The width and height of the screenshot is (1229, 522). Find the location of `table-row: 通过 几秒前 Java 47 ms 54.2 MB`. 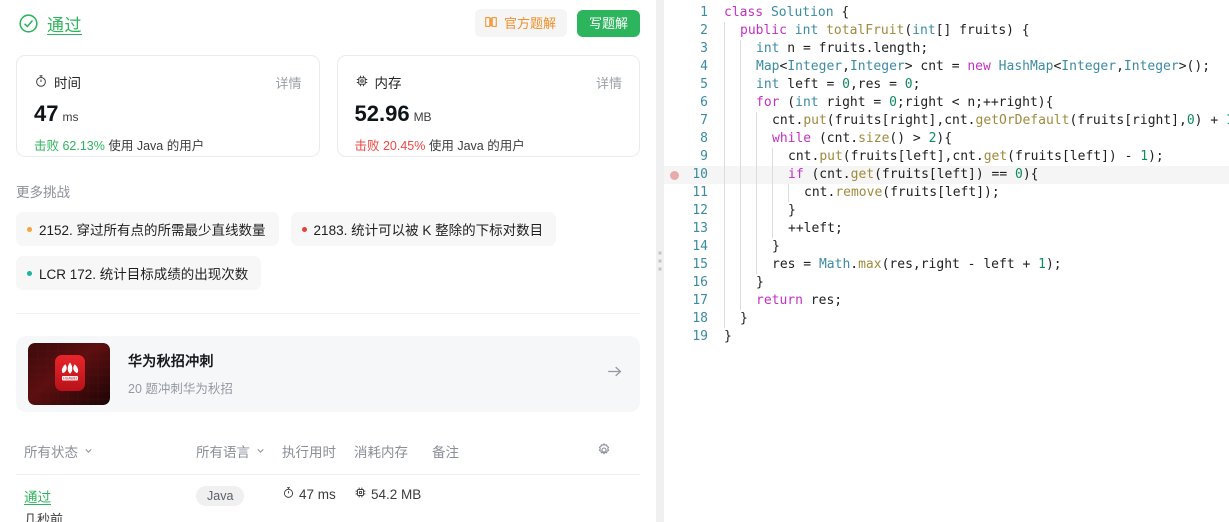

table-row: 通过 几秒前 Java 47 ms 54.2 MB is located at coordinates (328, 498).